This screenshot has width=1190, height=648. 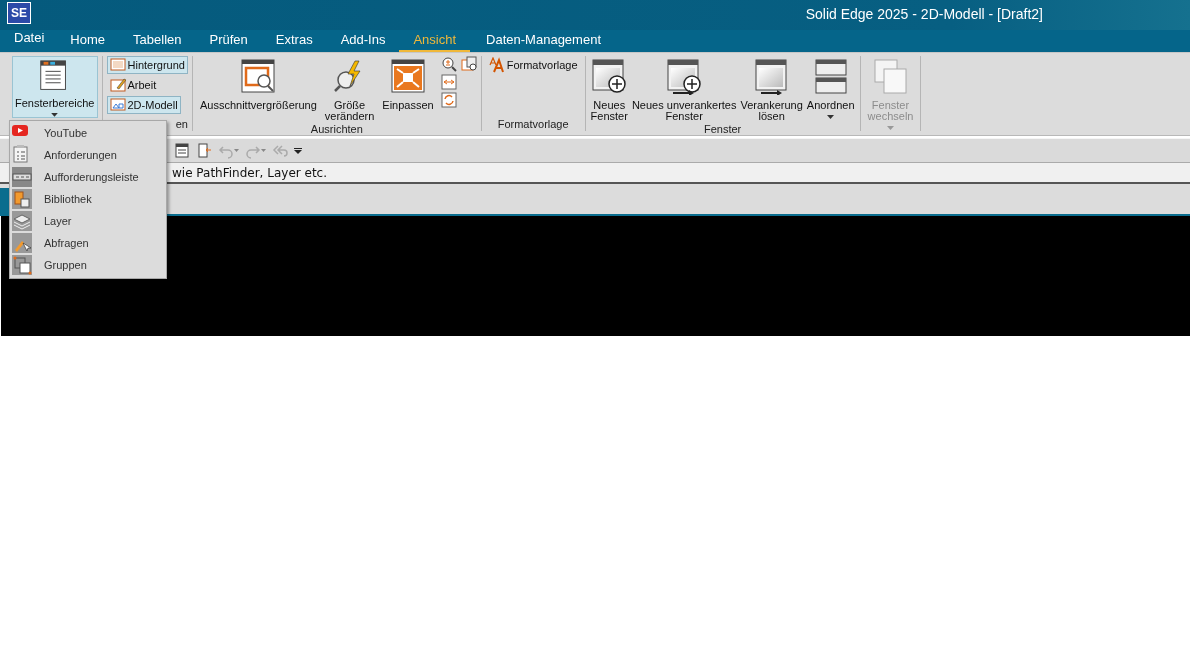 I want to click on file-tab: Datei, so click(x=31, y=41).